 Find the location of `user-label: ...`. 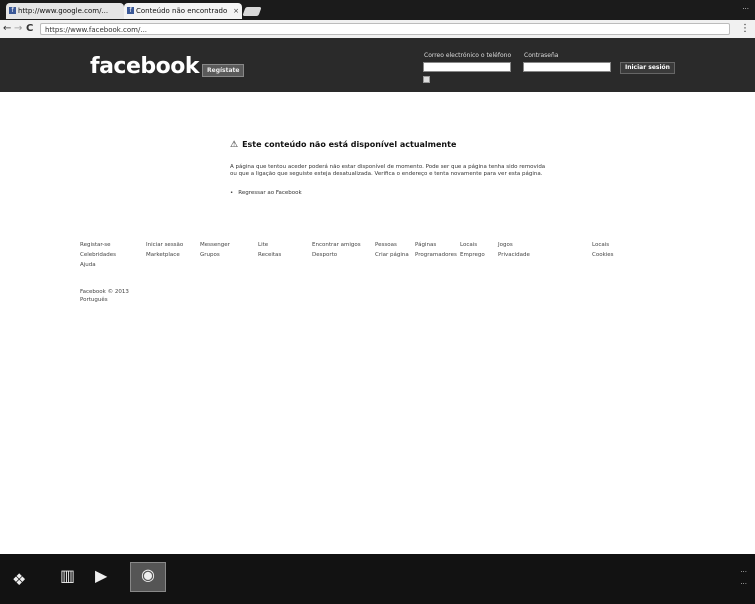

user-label: ... is located at coordinates (745, 7).